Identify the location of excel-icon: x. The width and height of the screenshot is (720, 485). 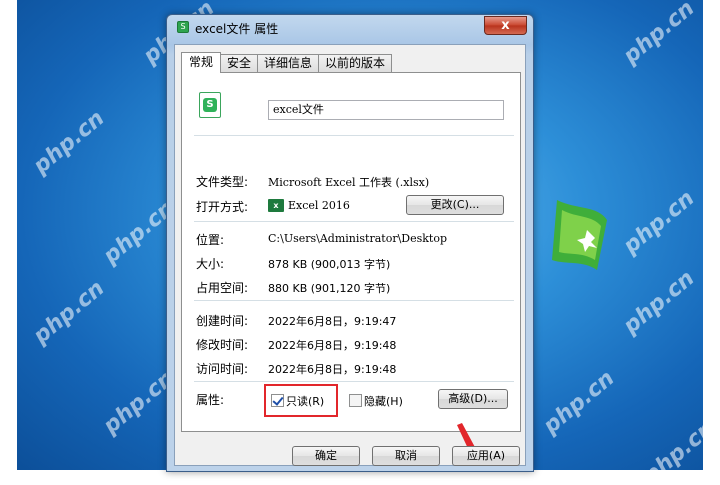
(276, 205).